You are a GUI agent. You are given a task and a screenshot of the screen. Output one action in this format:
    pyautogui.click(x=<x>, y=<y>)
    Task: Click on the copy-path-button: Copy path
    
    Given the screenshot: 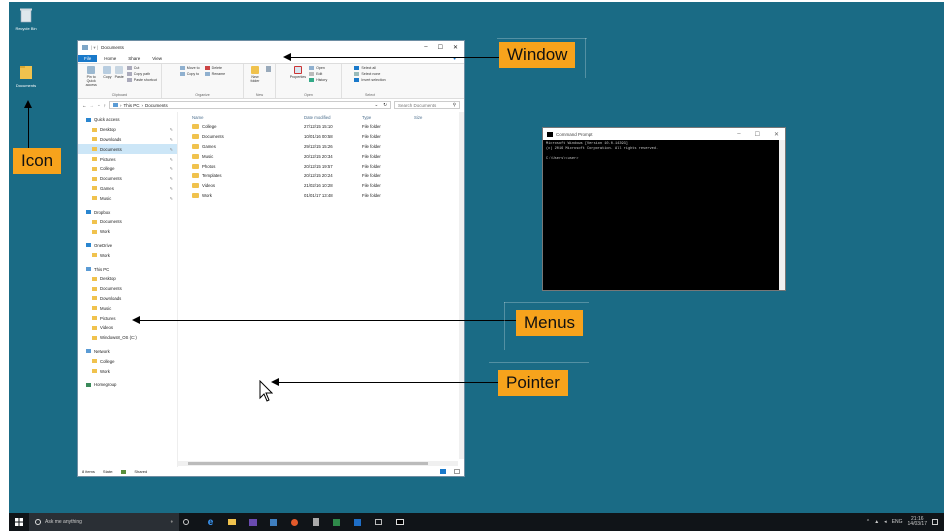 What is the action you would take?
    pyautogui.click(x=141, y=74)
    